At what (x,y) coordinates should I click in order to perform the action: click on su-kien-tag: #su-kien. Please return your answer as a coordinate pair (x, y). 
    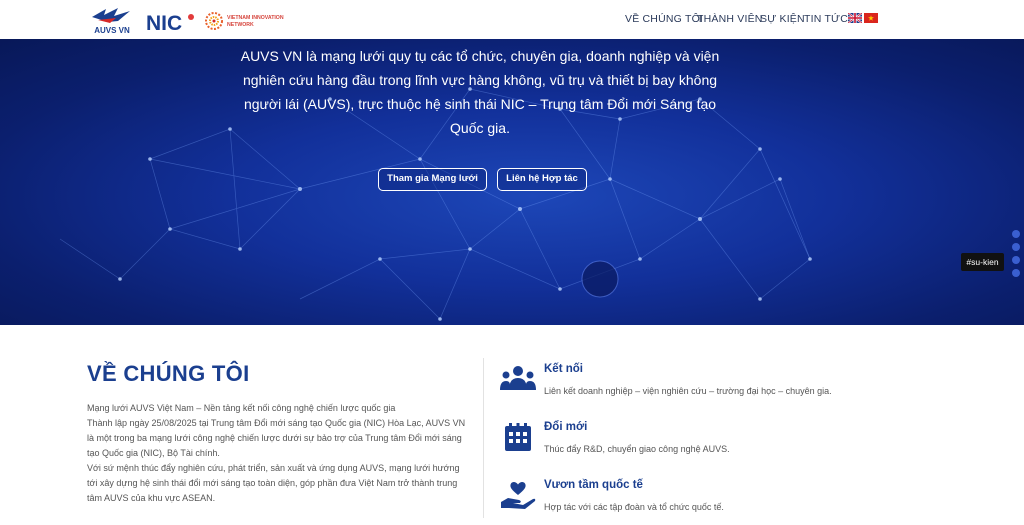
    Looking at the image, I should click on (982, 262).